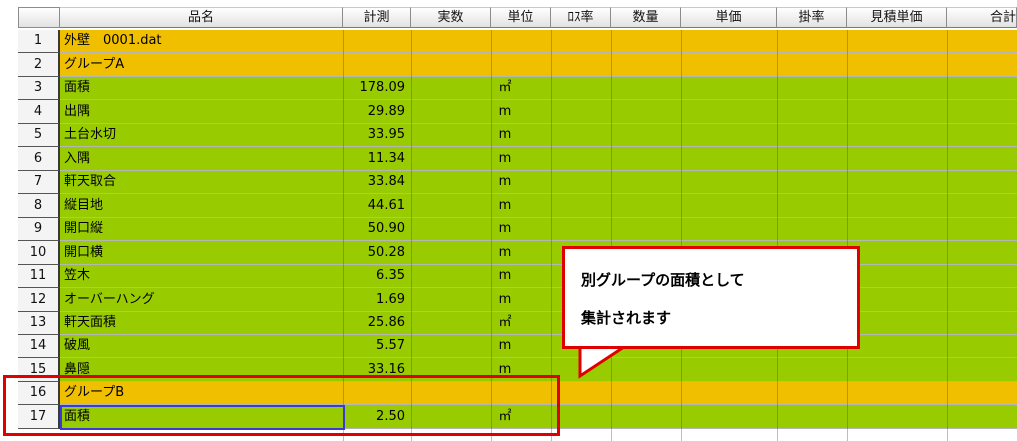 This screenshot has height=441, width=1017. What do you see at coordinates (982, 17) in the screenshot?
I see `header-total: 合計` at bounding box center [982, 17].